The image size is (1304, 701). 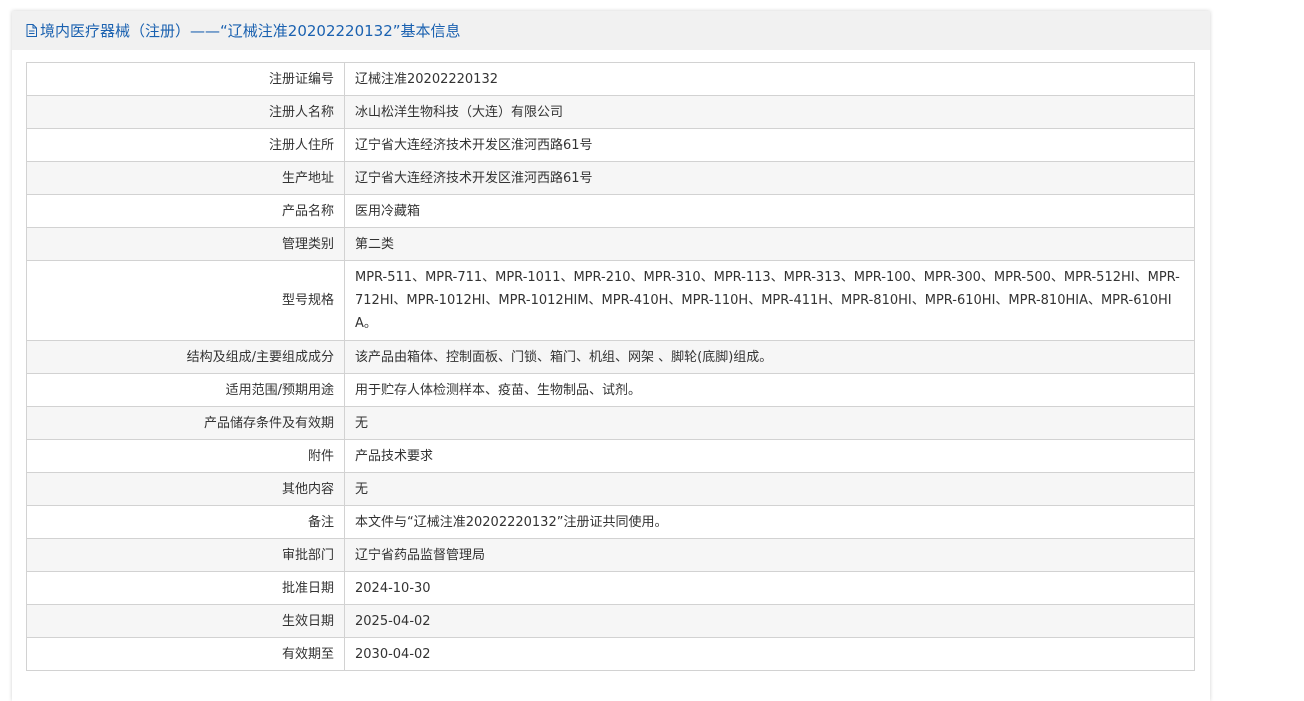 What do you see at coordinates (31, 30) in the screenshot?
I see `document-icon` at bounding box center [31, 30].